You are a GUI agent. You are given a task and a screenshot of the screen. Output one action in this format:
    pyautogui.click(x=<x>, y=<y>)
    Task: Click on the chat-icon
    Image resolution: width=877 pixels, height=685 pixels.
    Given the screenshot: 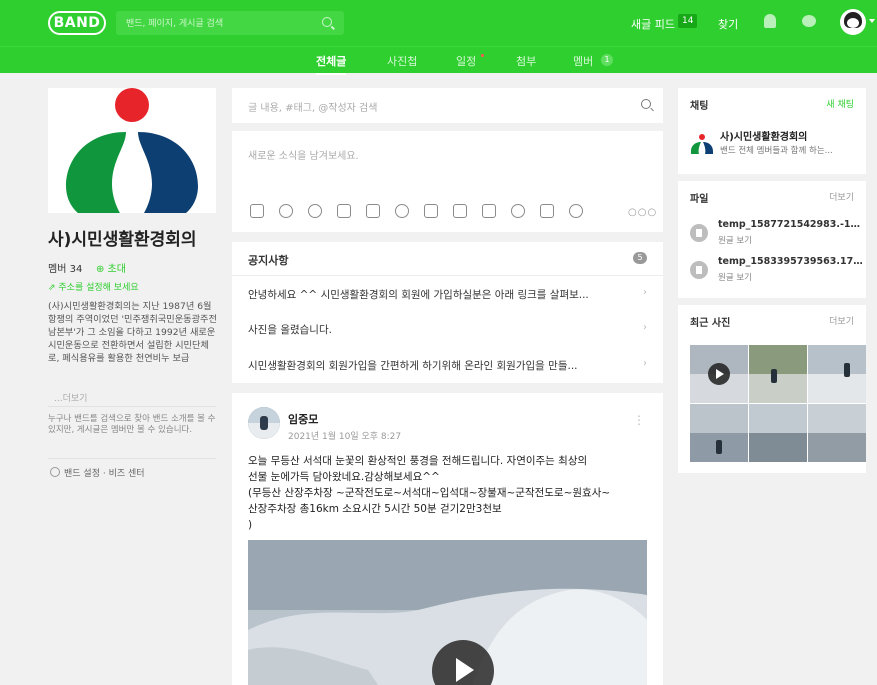 What is the action you would take?
    pyautogui.click(x=809, y=21)
    